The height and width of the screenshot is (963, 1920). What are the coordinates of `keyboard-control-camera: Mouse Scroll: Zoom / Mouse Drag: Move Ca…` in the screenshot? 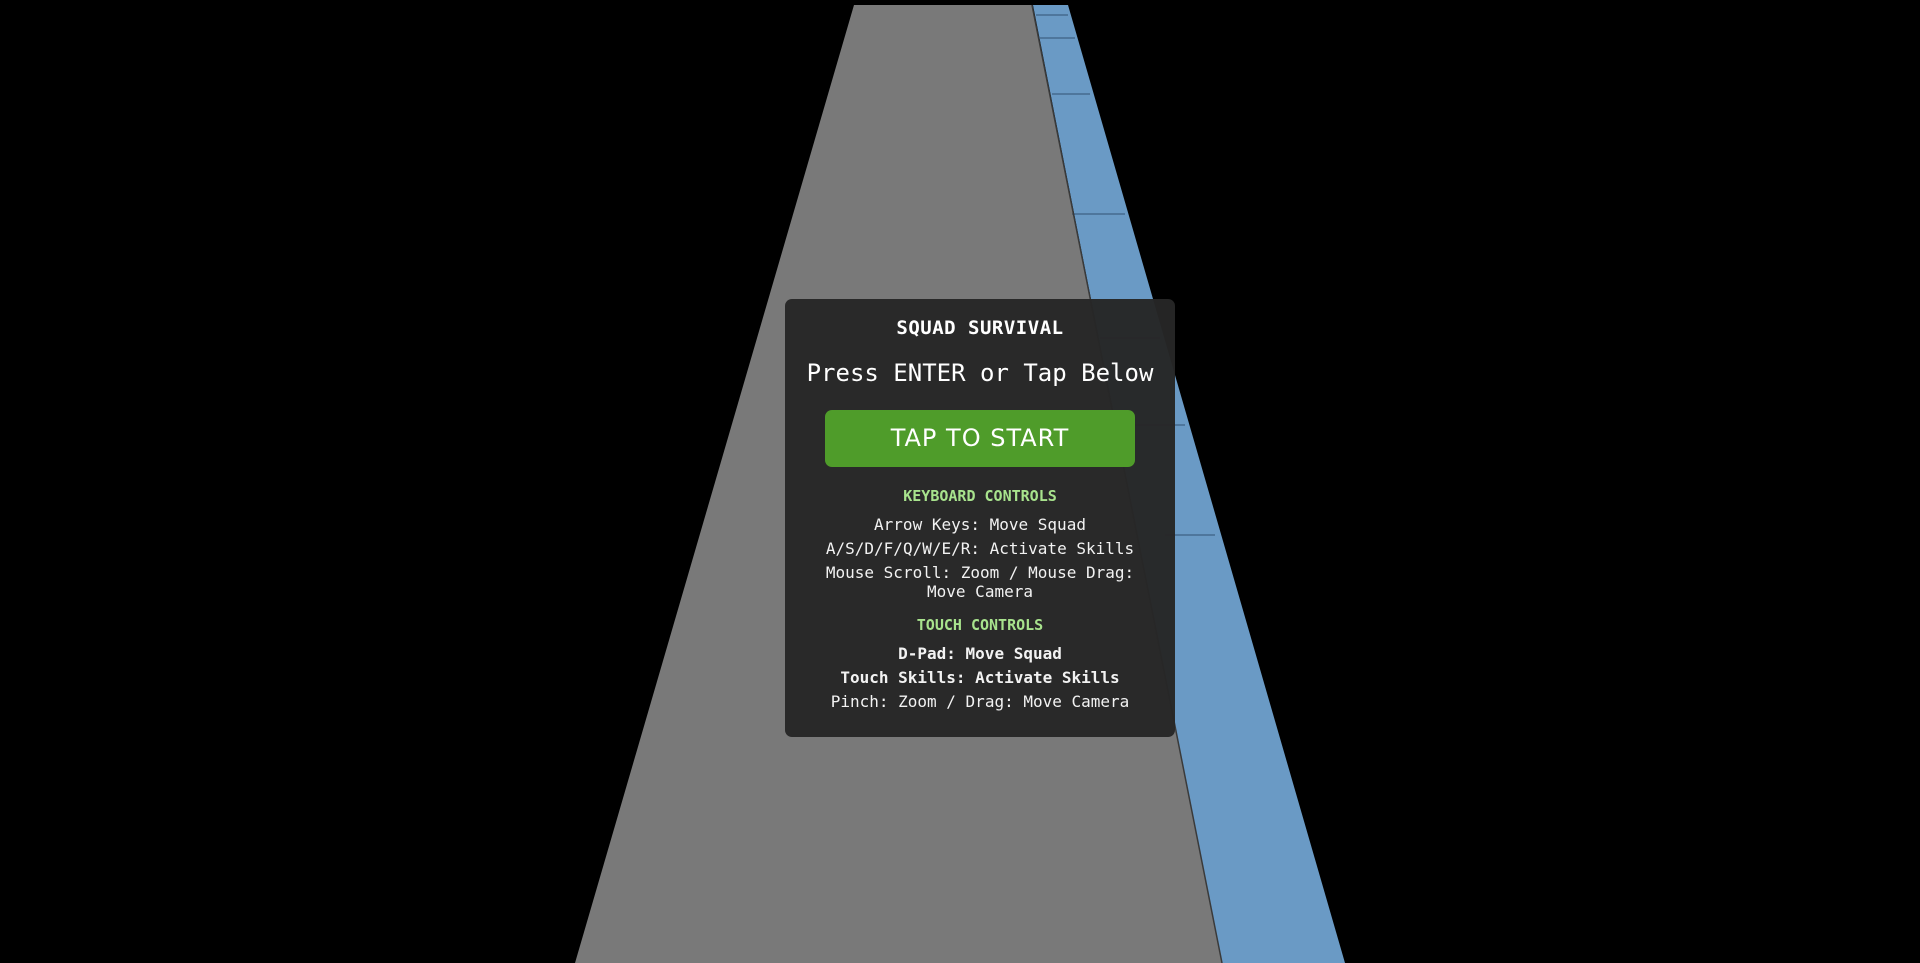 It's located at (980, 582).